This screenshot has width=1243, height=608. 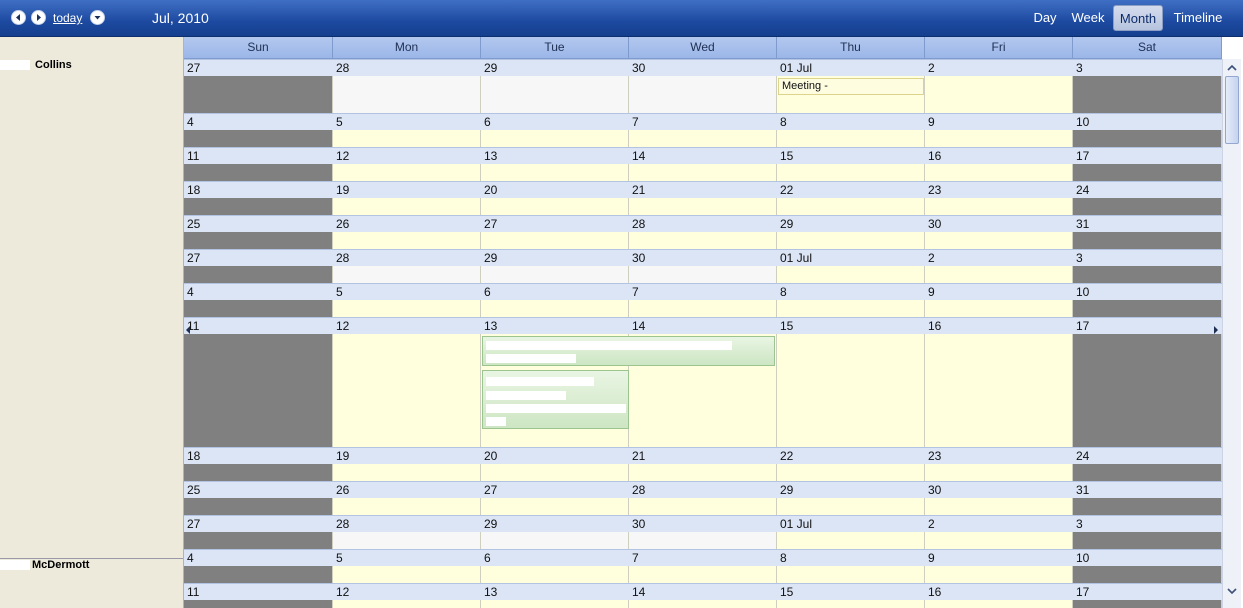 I want to click on day-number: 9, so click(x=999, y=558).